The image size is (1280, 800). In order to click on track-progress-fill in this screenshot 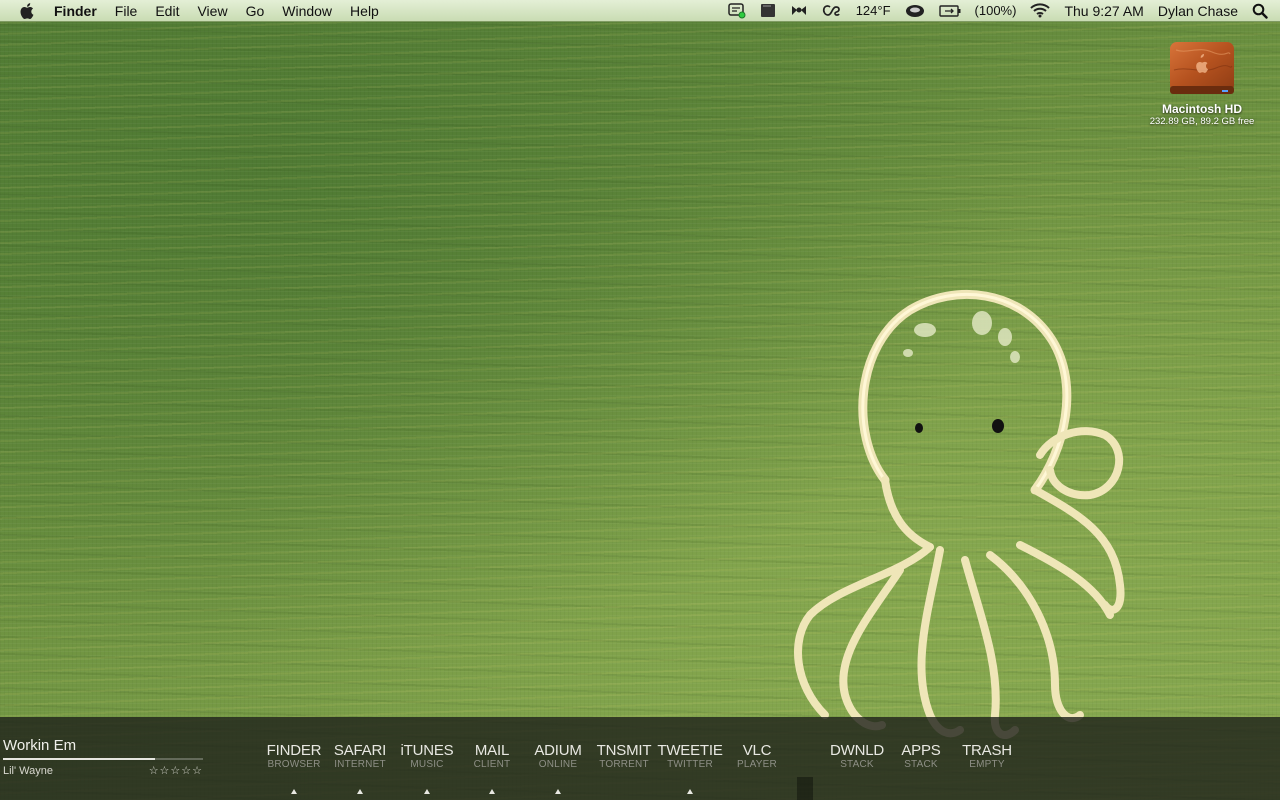, I will do `click(79, 759)`.